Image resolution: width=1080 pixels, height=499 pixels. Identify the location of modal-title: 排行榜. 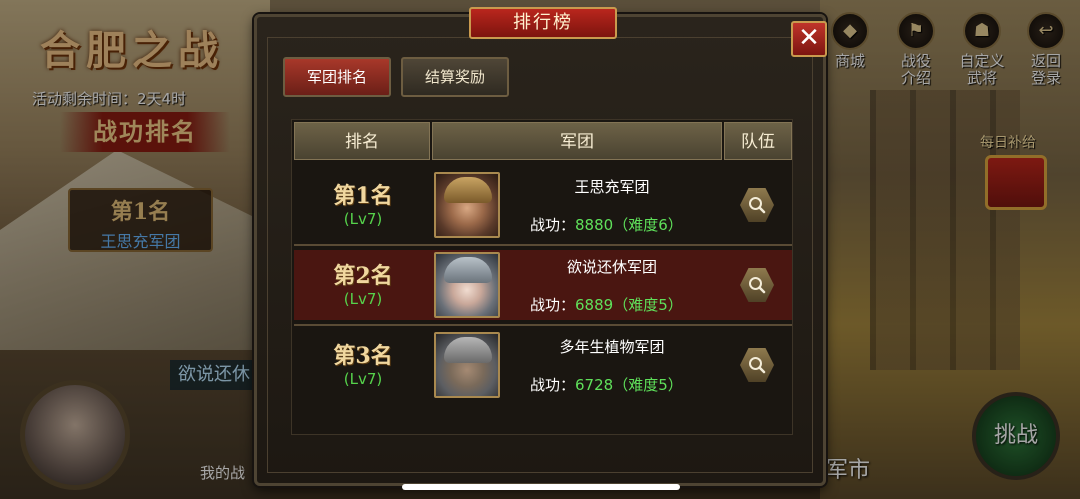
(543, 23).